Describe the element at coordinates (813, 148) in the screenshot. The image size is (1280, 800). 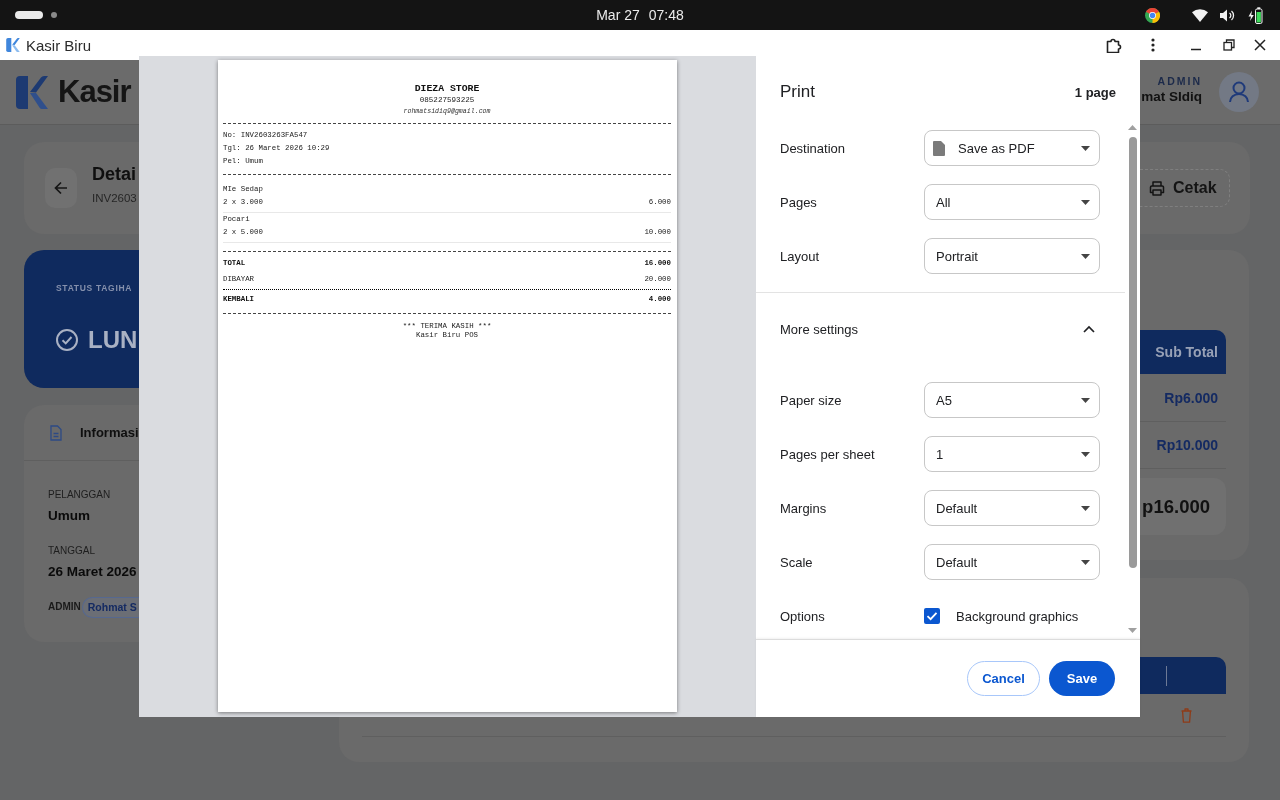
I see `setting-label: Destination` at that location.